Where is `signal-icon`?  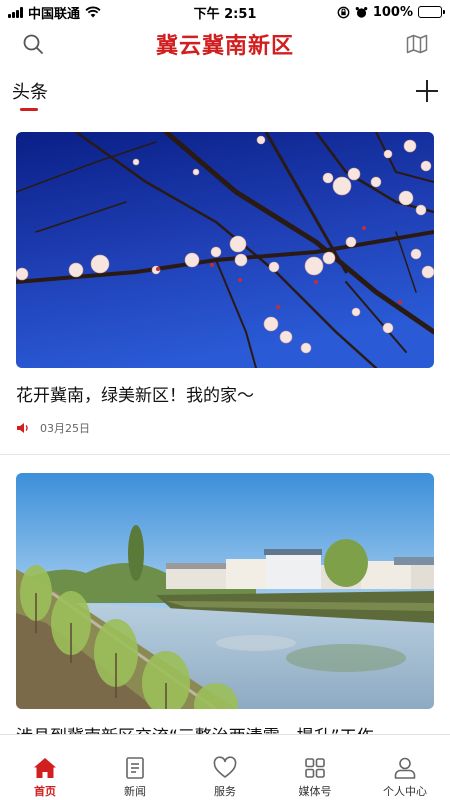 signal-icon is located at coordinates (15, 12).